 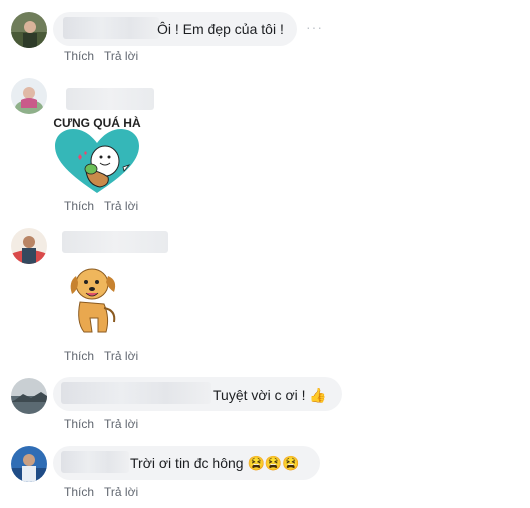 I want to click on comment-bubble: Trời ơi tin đc hông 😫😫😫, so click(x=186, y=463).